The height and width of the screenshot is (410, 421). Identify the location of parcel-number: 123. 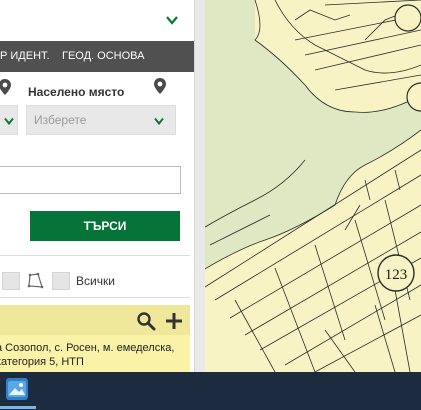
(396, 275).